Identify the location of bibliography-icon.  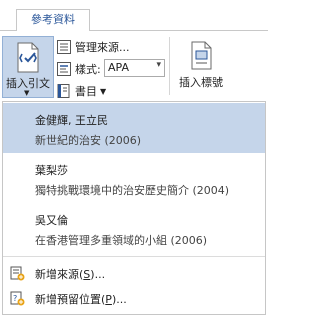
(64, 91).